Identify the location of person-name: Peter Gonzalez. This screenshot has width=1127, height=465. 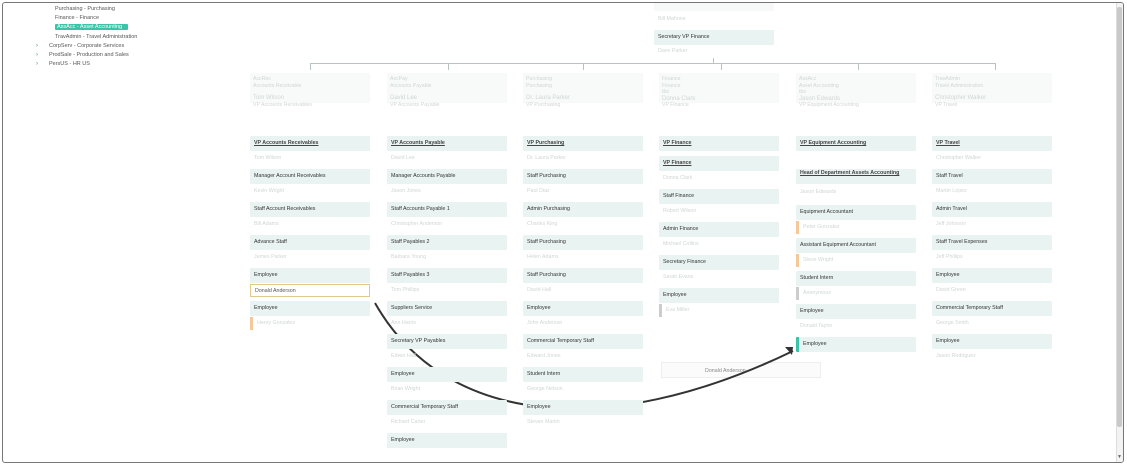
(856, 227).